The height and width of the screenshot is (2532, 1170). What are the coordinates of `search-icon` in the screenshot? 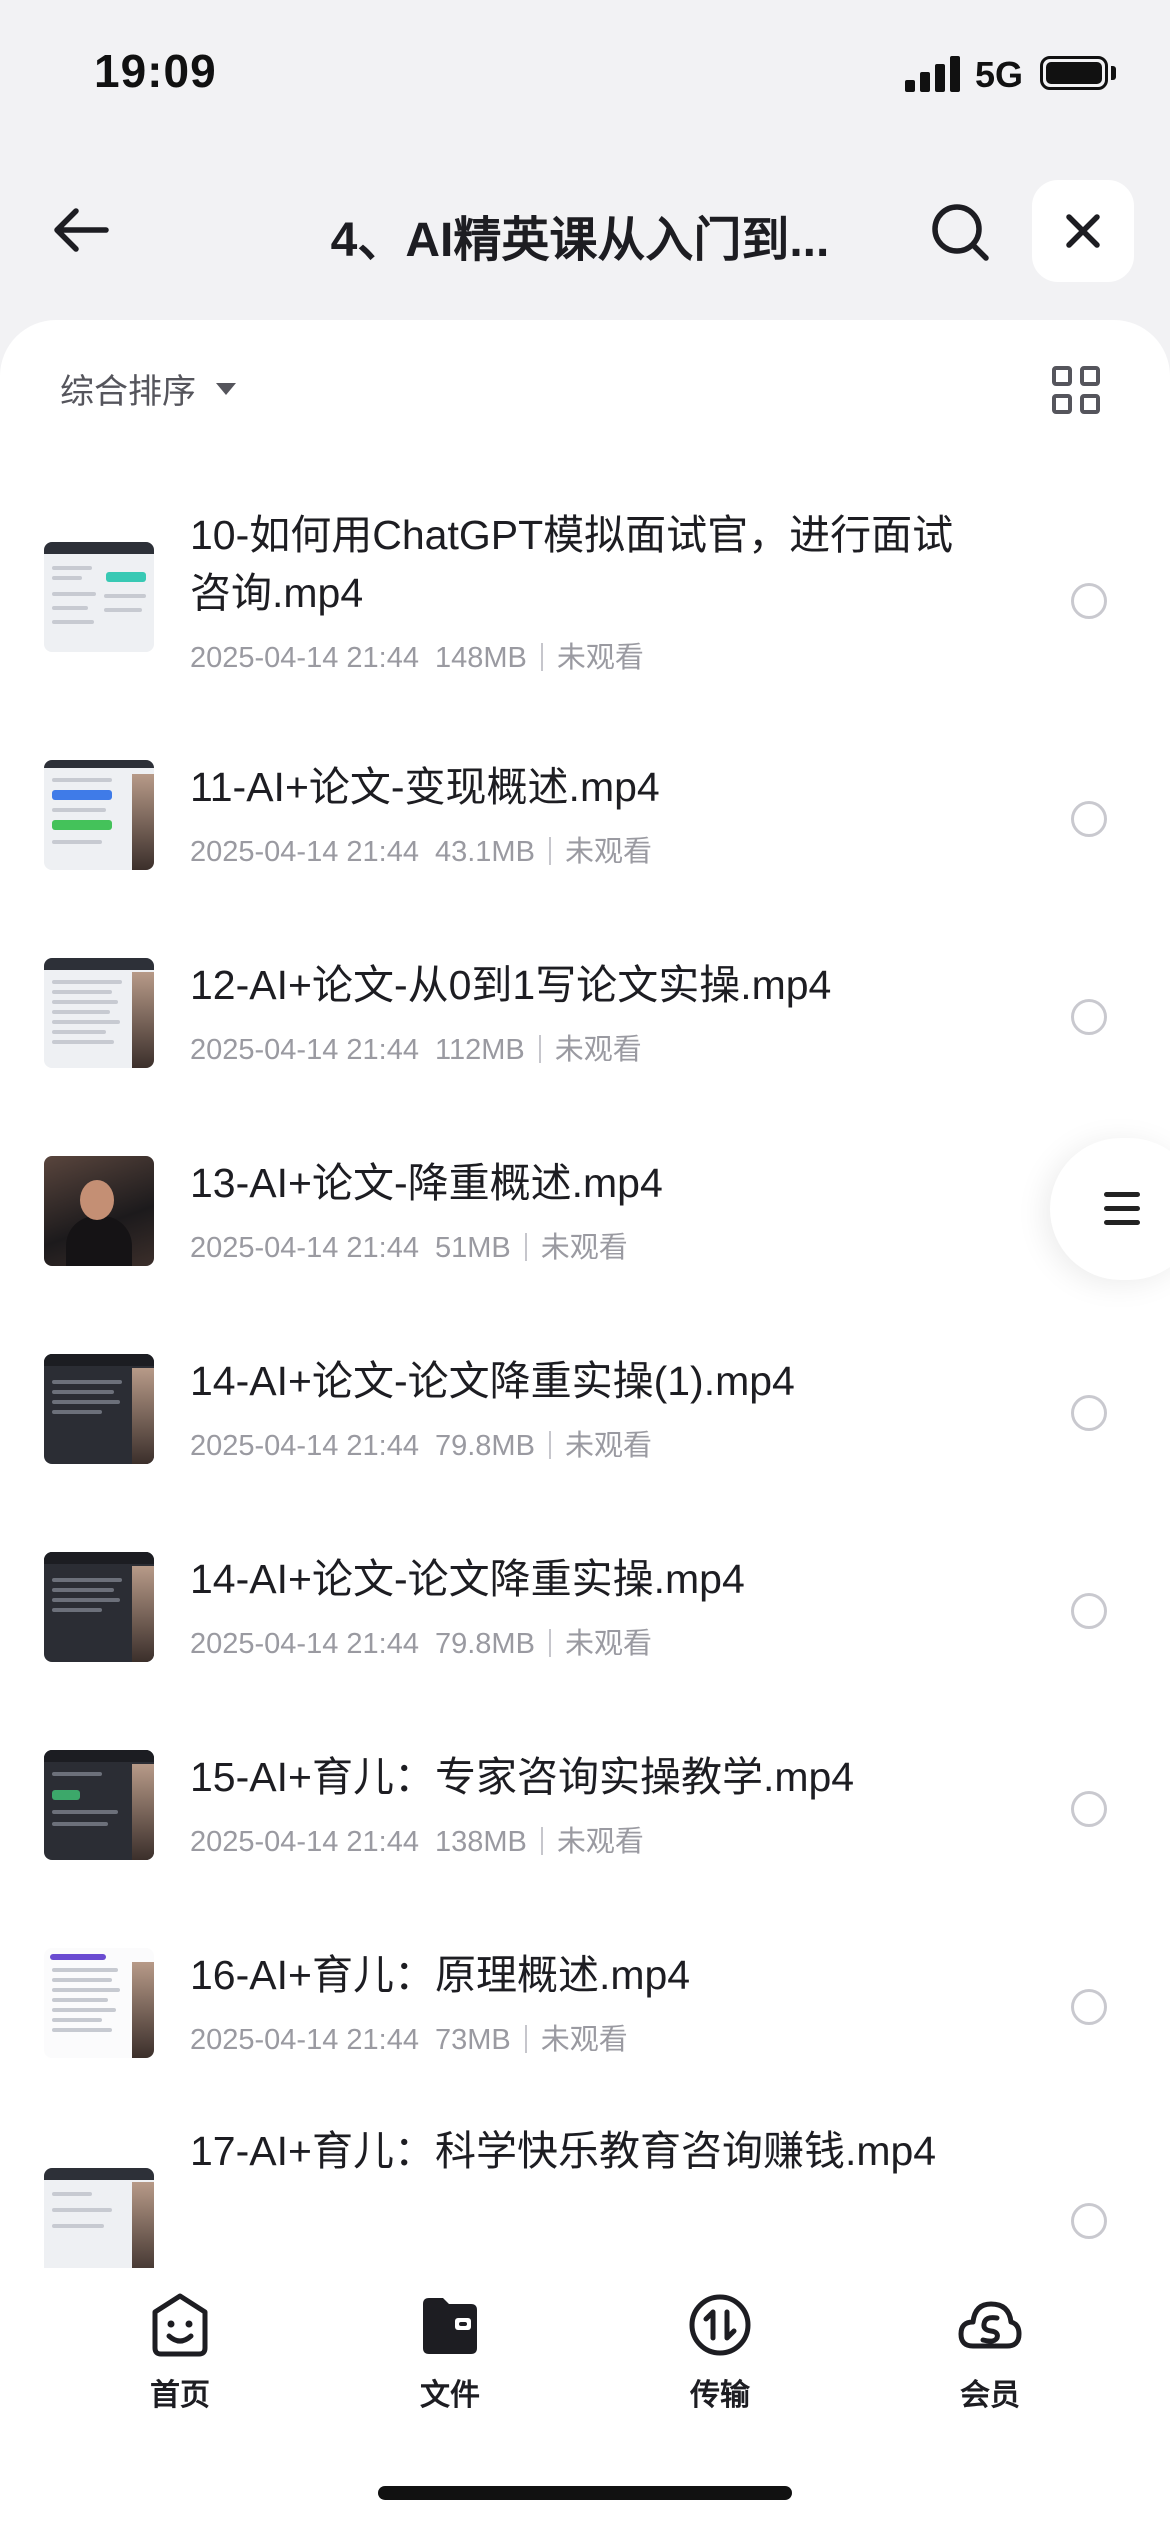 It's located at (960, 232).